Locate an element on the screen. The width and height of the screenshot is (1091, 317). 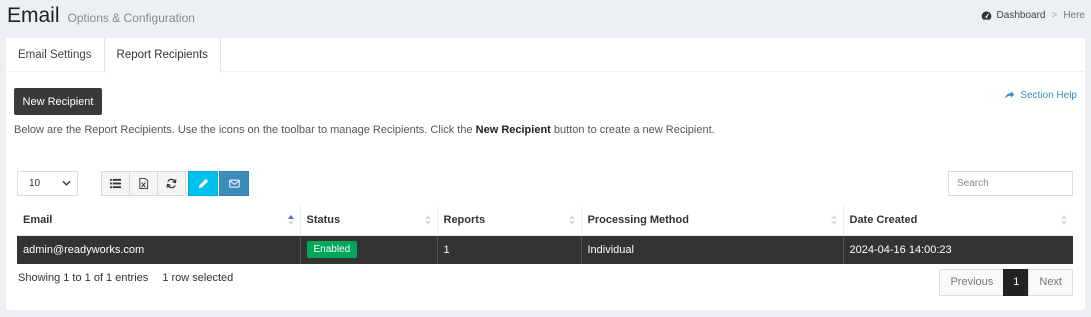
column-label: Status is located at coordinates (323, 219).